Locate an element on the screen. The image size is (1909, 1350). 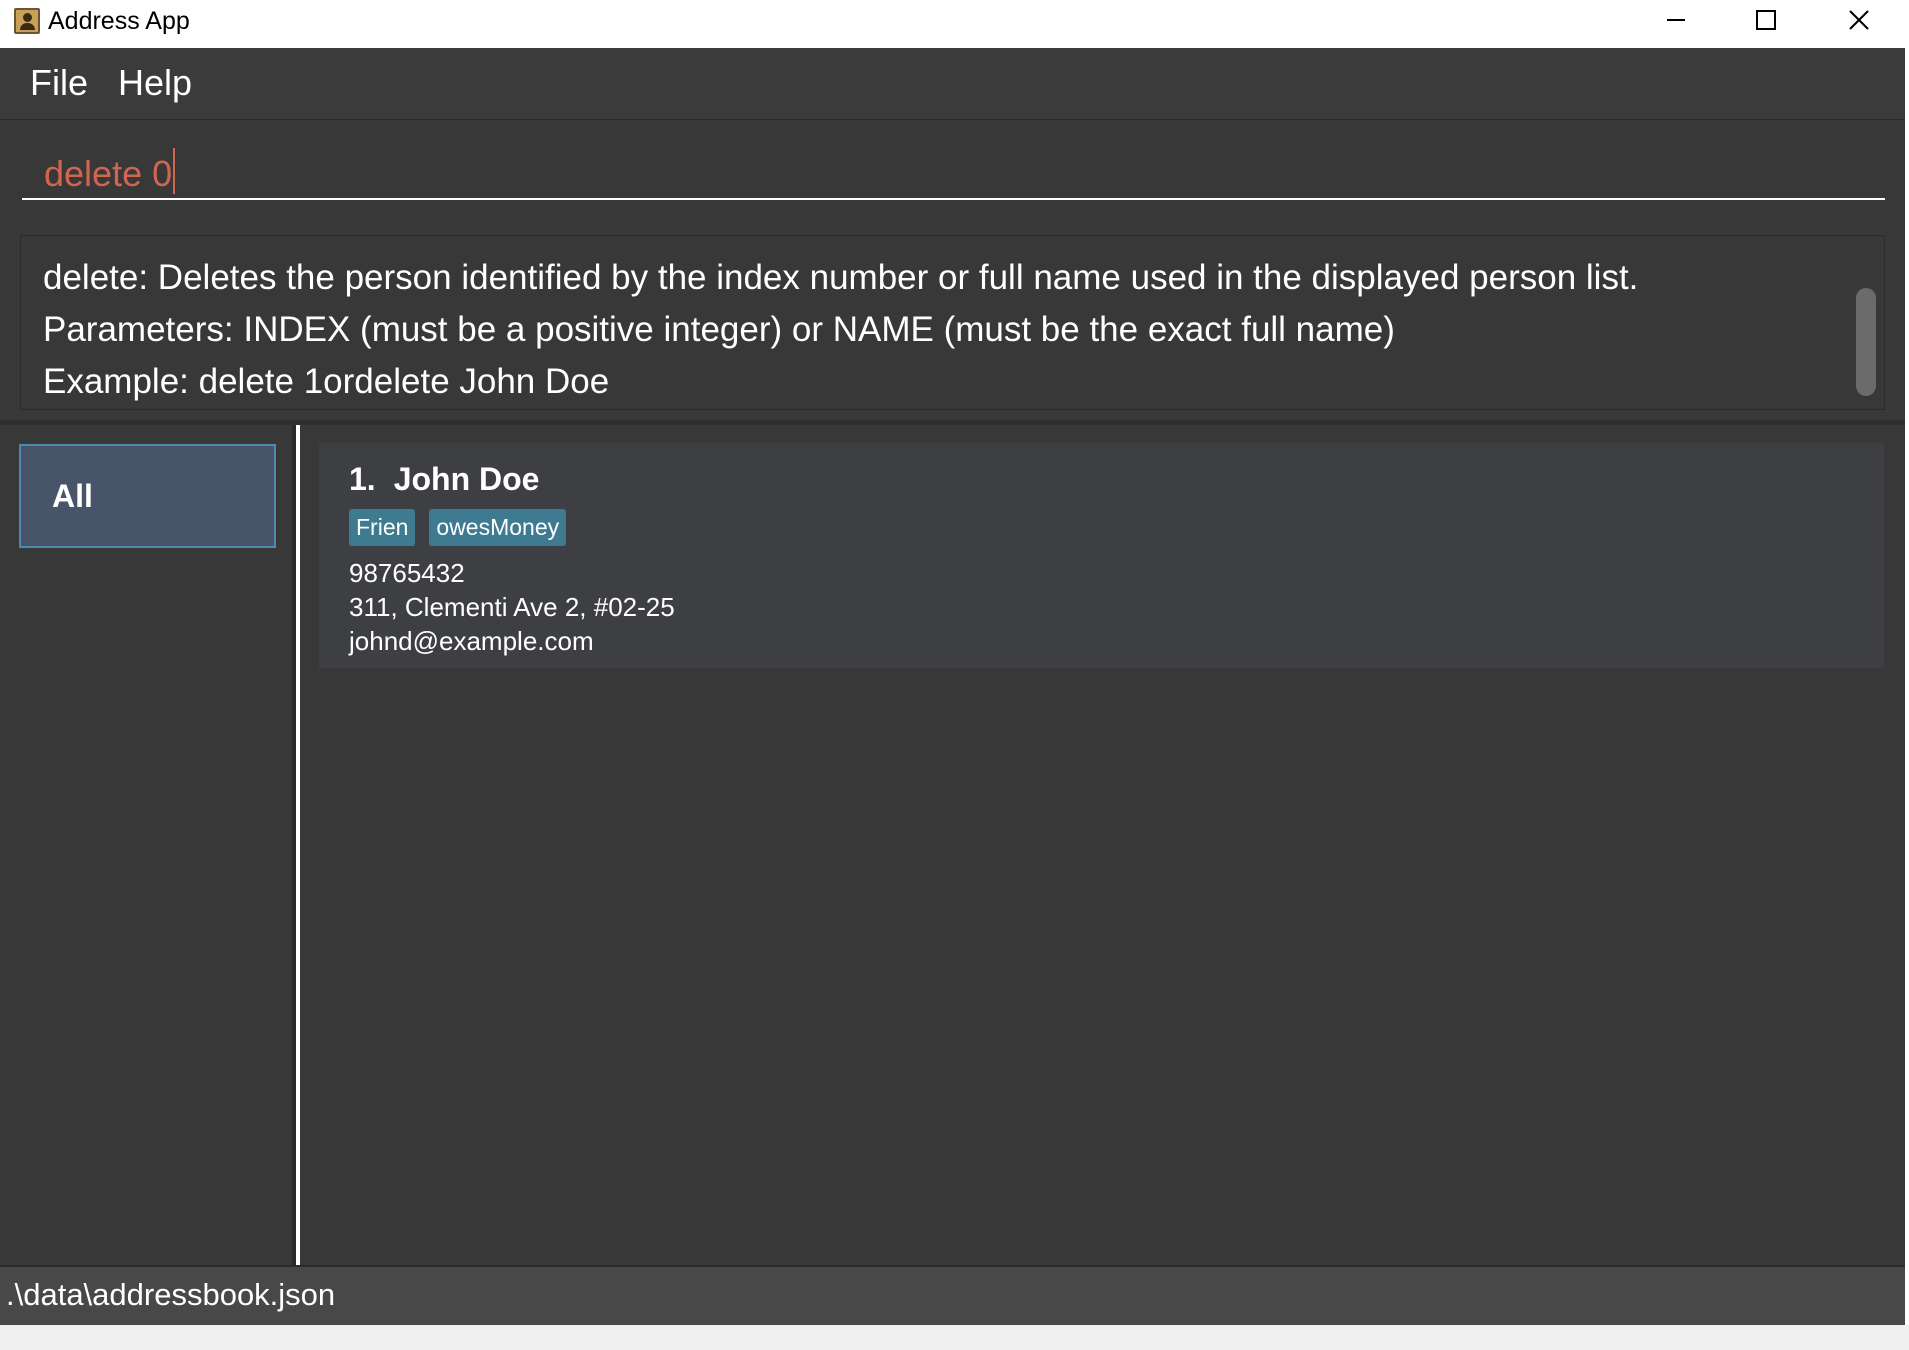
person-address: 311, Clementi Ave 2, #02-25 is located at coordinates (512, 607).